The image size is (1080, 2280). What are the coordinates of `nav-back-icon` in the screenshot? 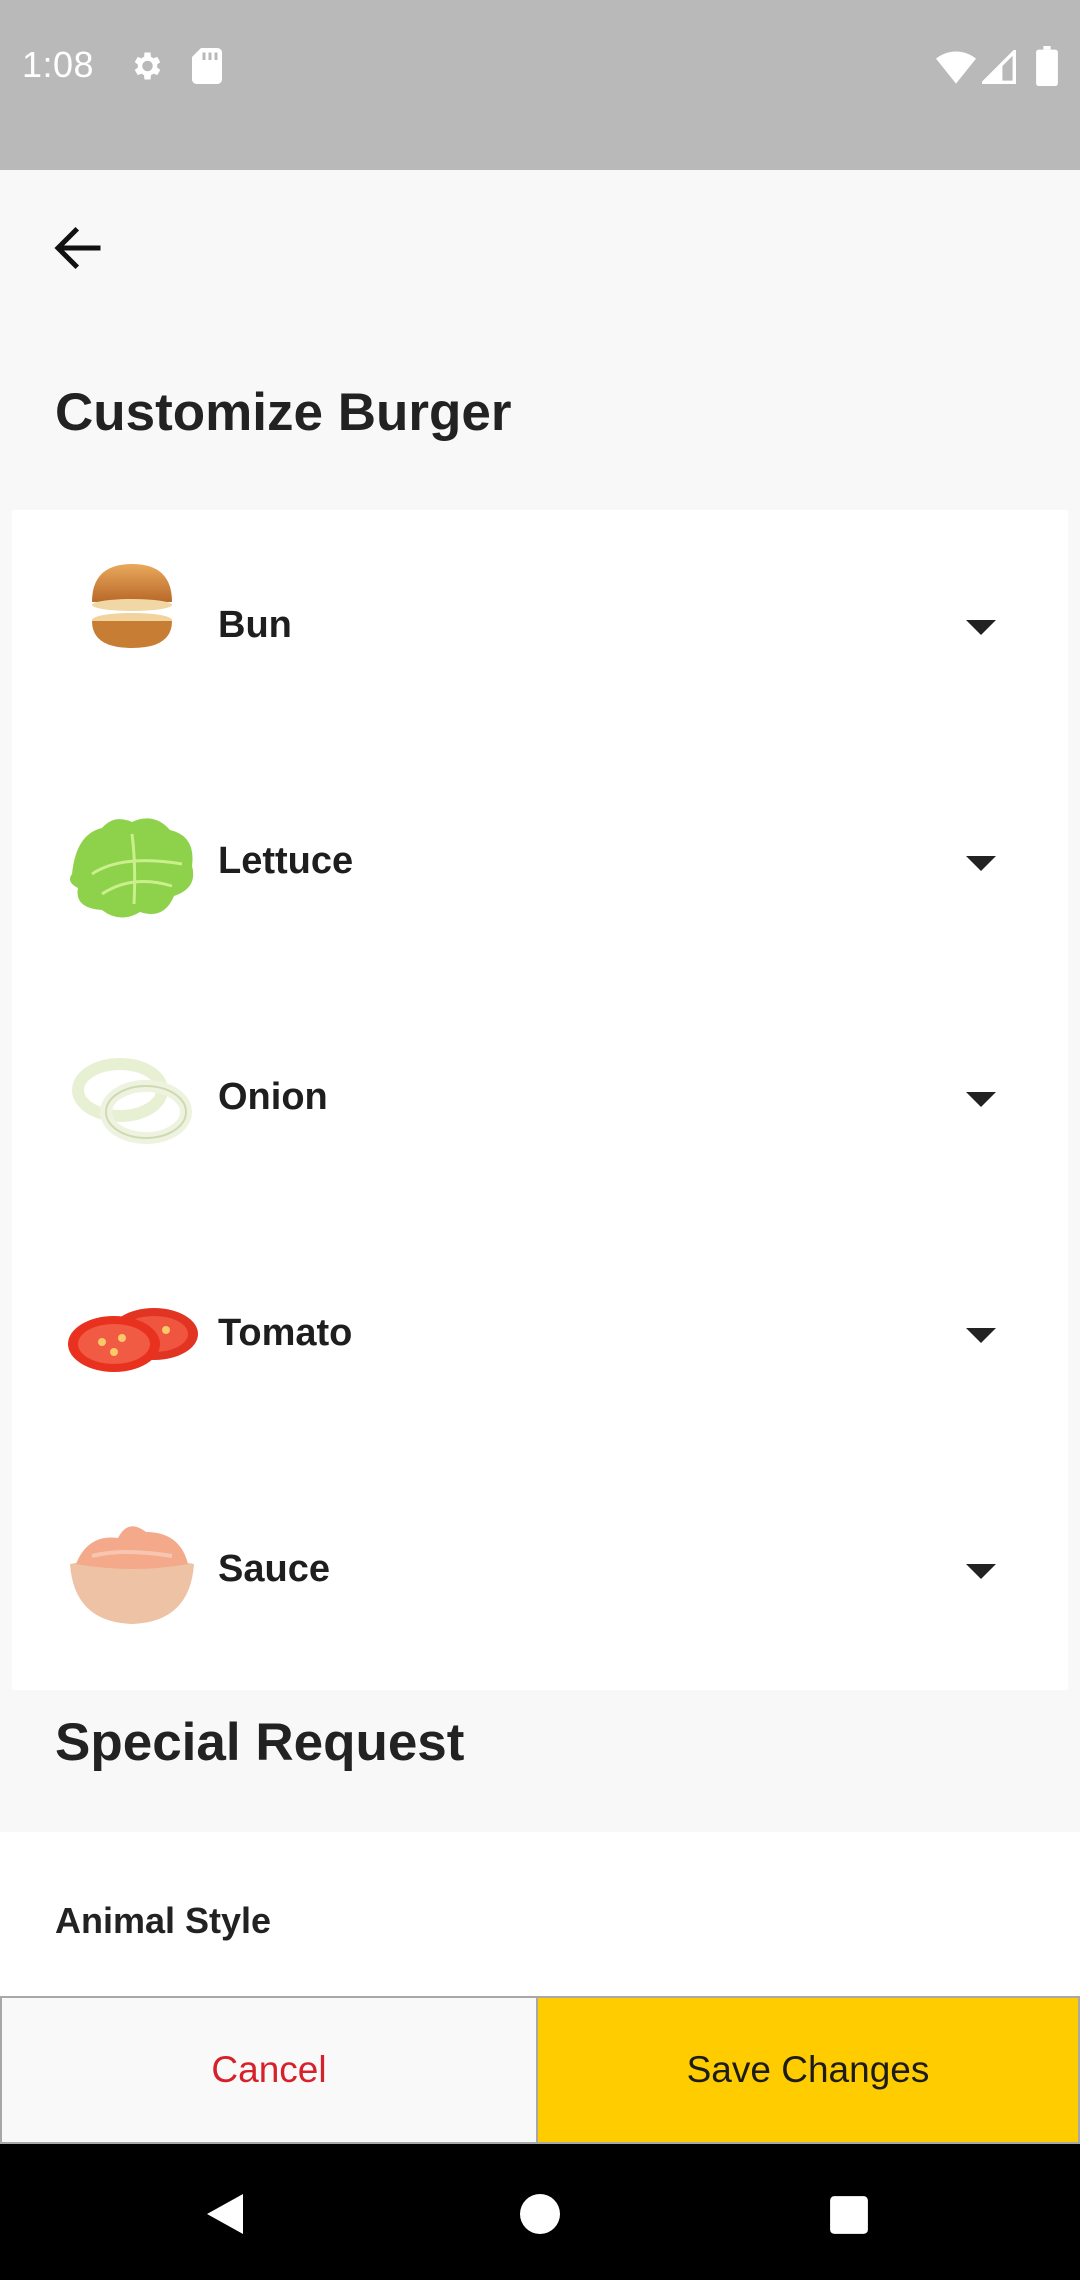 It's located at (225, 2214).